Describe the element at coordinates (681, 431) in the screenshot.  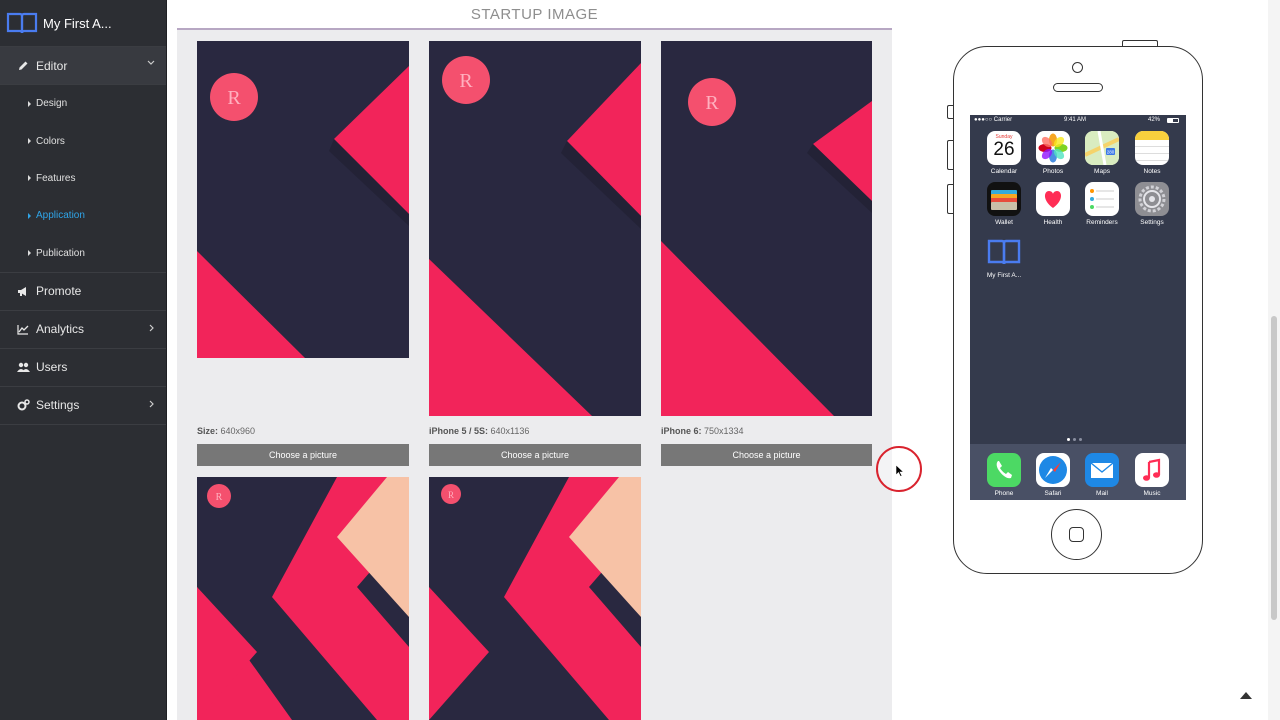
I see `caption-label: iPhone 6:` at that location.